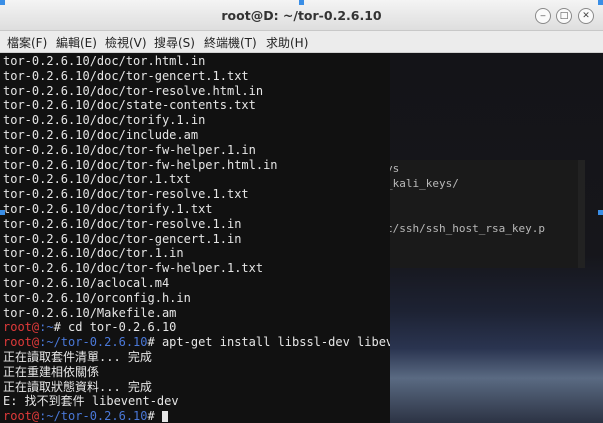  I want to click on menu-search: 搜尋(S), so click(174, 42).